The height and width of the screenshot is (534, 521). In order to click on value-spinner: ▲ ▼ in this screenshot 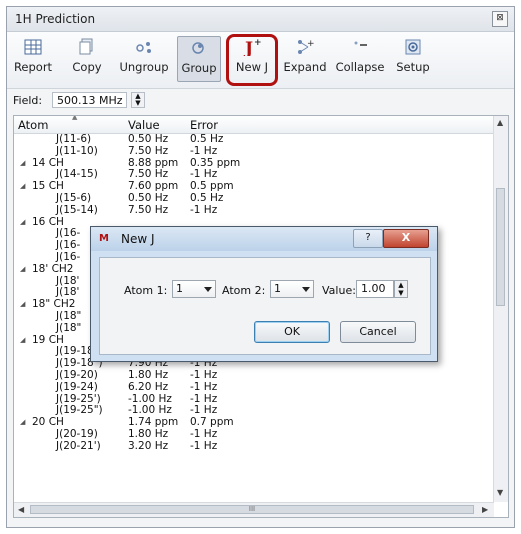, I will do `click(401, 289)`.